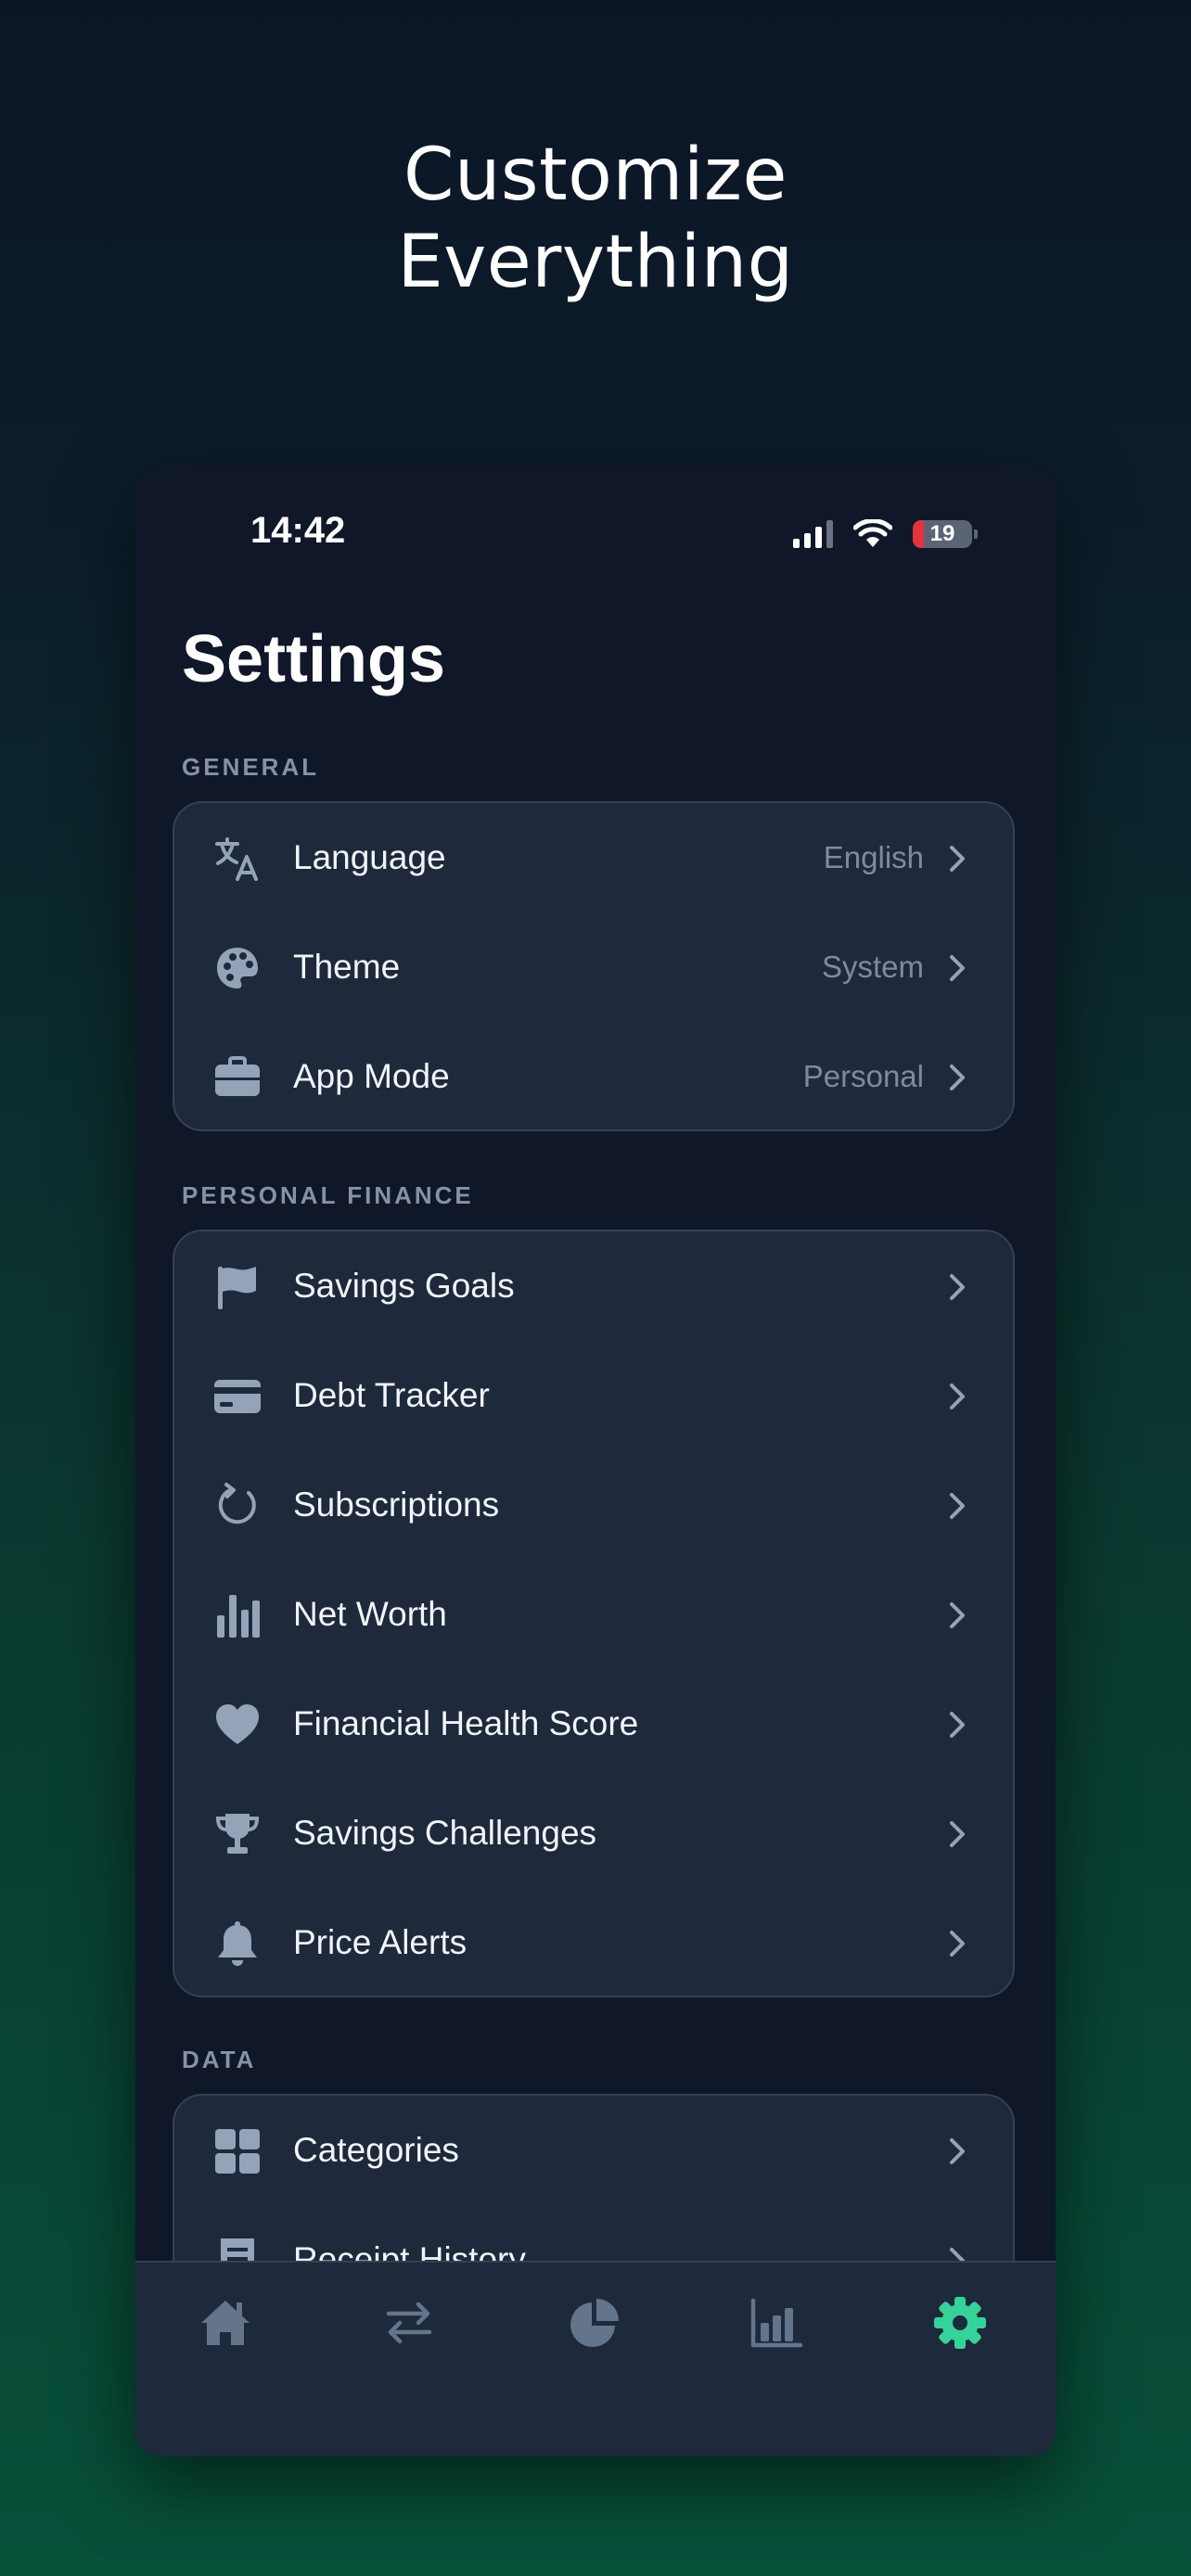 The height and width of the screenshot is (2576, 1191). I want to click on refresh-icon, so click(237, 1506).